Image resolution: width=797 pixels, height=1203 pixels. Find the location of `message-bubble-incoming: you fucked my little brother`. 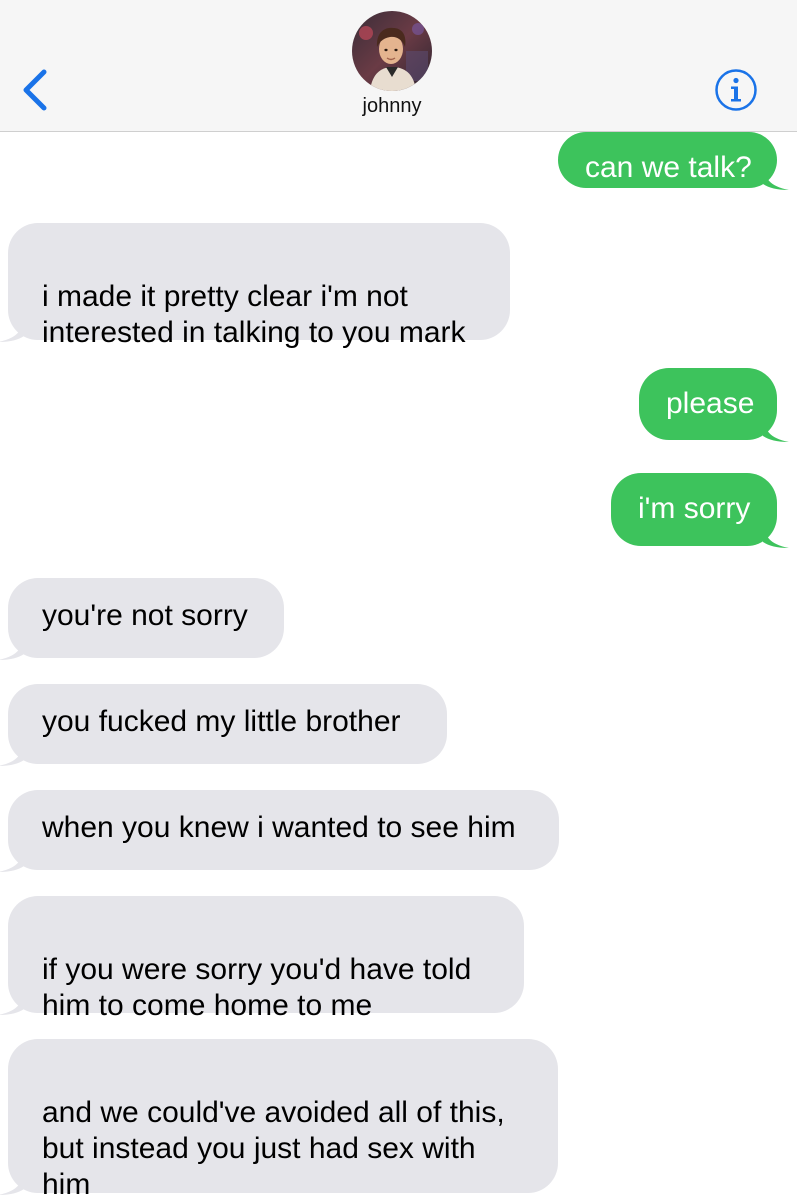

message-bubble-incoming: you fucked my little brother is located at coordinates (223, 725).